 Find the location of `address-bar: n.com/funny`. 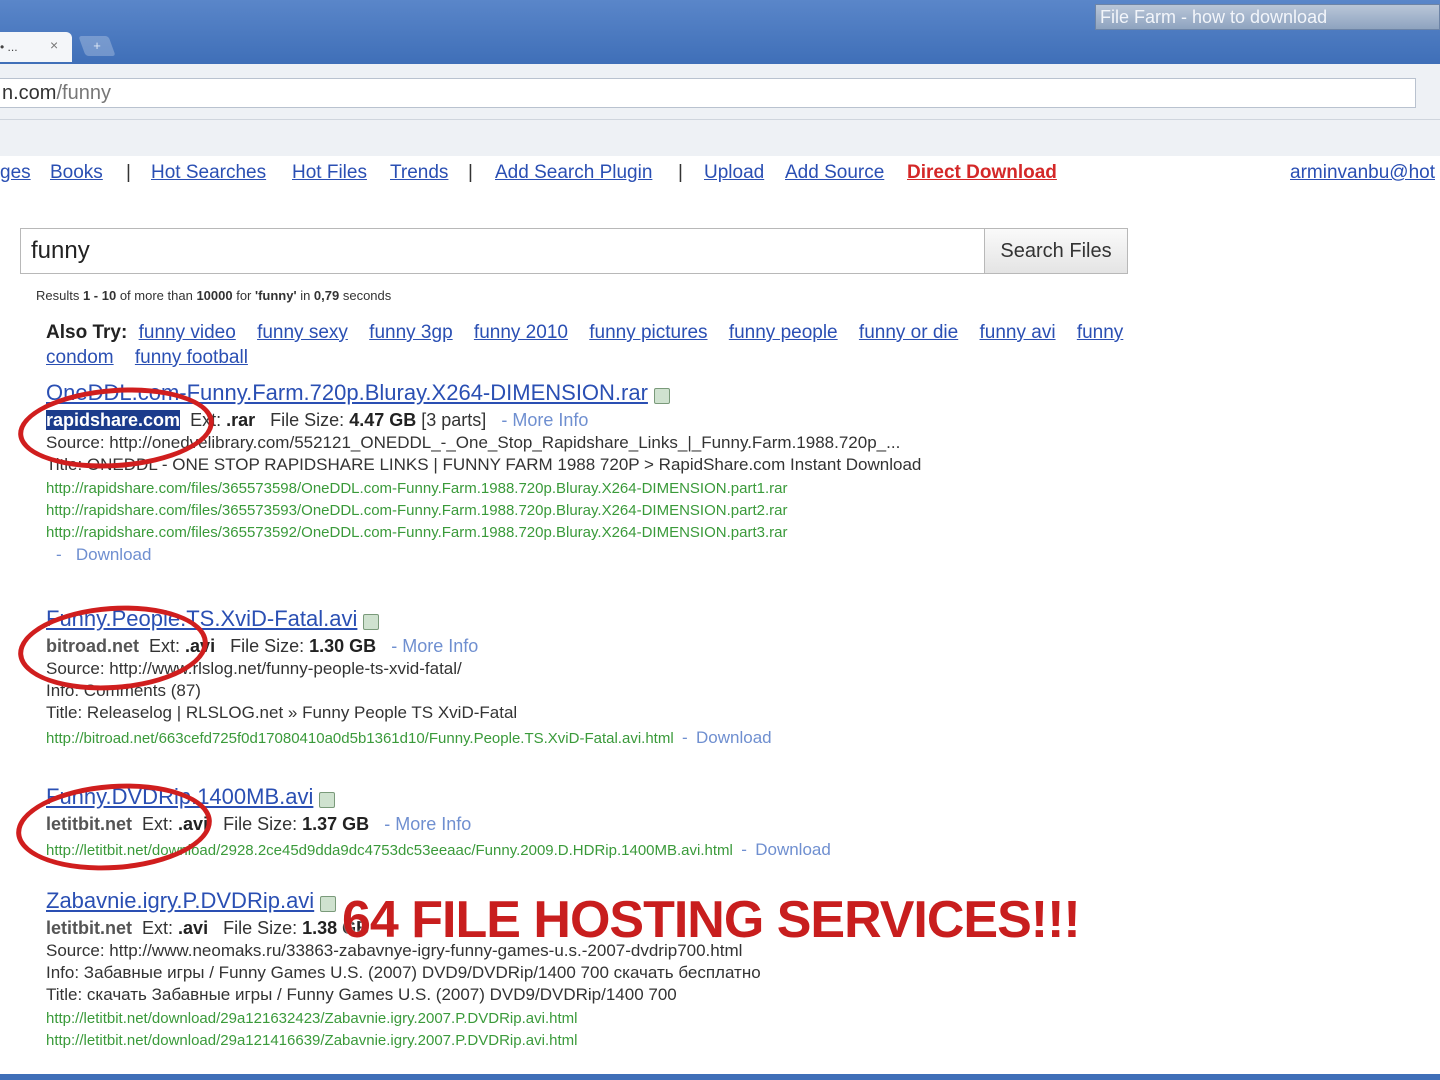

address-bar: n.com/funny is located at coordinates (720, 92).